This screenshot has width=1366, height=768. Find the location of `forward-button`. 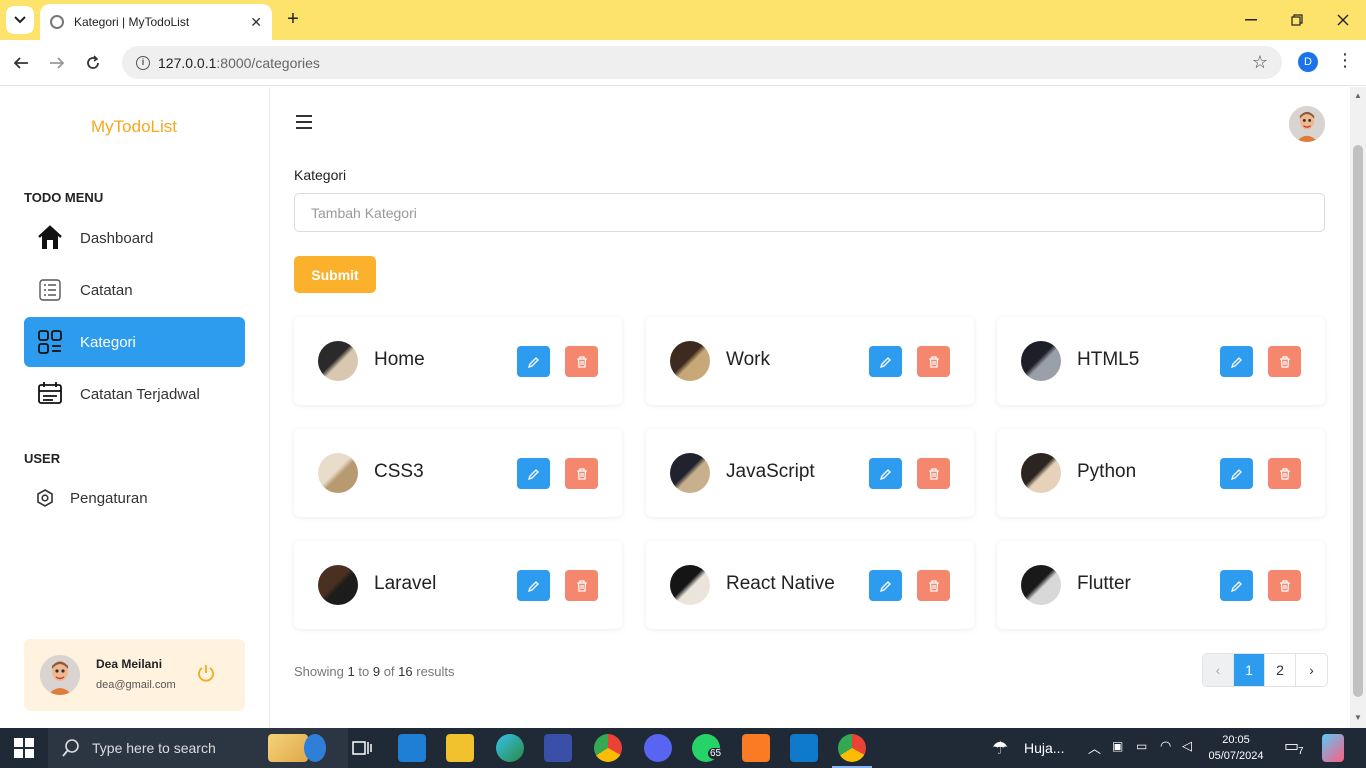

forward-button is located at coordinates (57, 63).